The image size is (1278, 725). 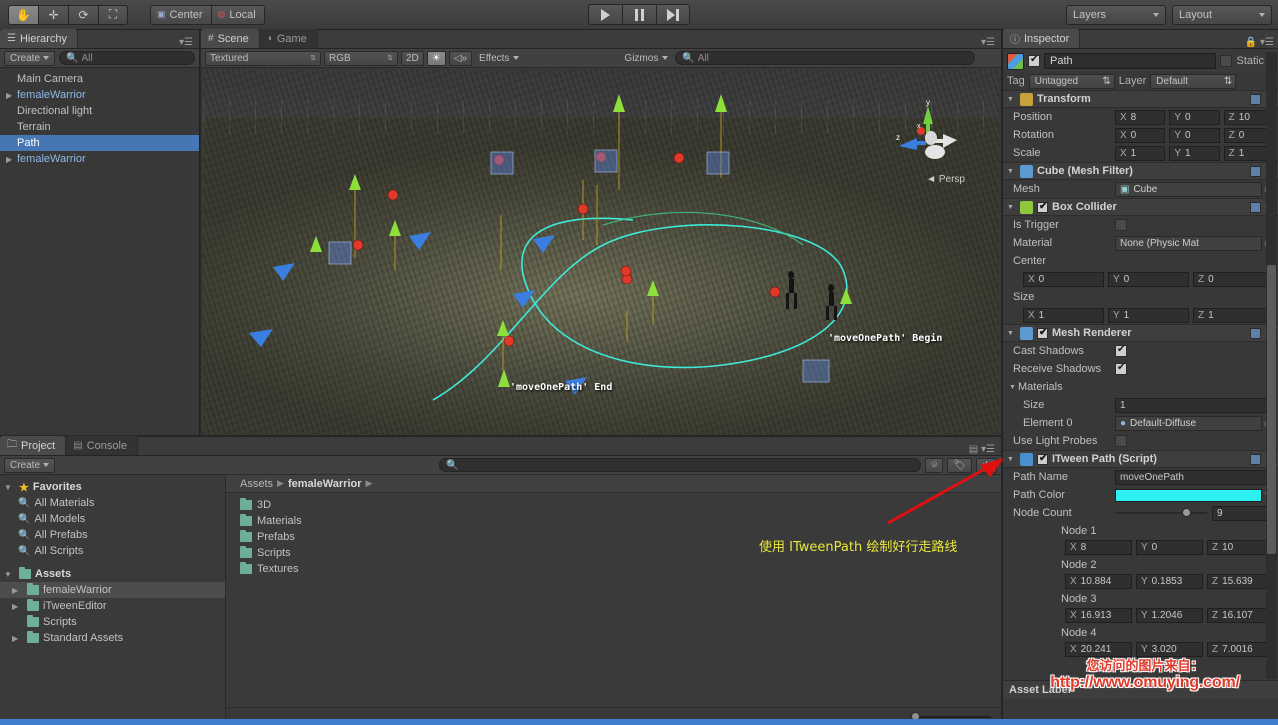 What do you see at coordinates (33, 445) in the screenshot?
I see `tab-project: 🗀 Project` at bounding box center [33, 445].